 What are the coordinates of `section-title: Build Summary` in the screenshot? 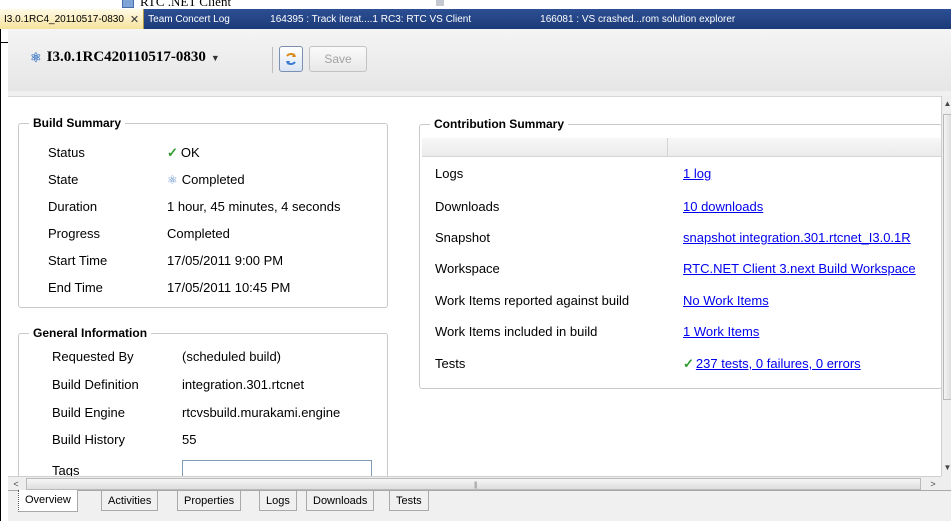 It's located at (77, 123).